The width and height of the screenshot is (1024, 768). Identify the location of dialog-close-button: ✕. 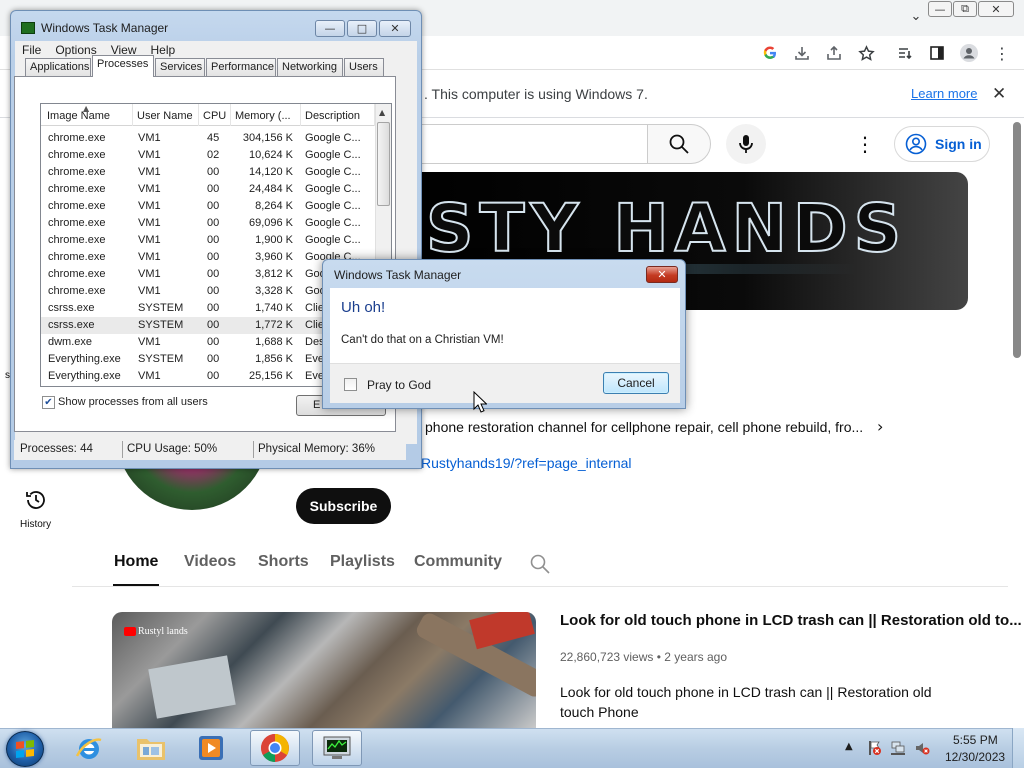
(662, 274).